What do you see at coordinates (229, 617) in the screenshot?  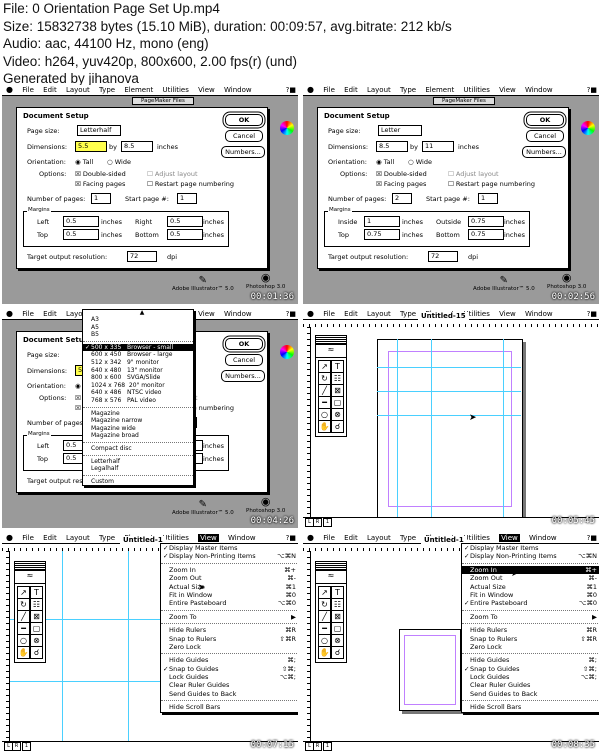 I see `view-menu-item: Zoom To ▶` at bounding box center [229, 617].